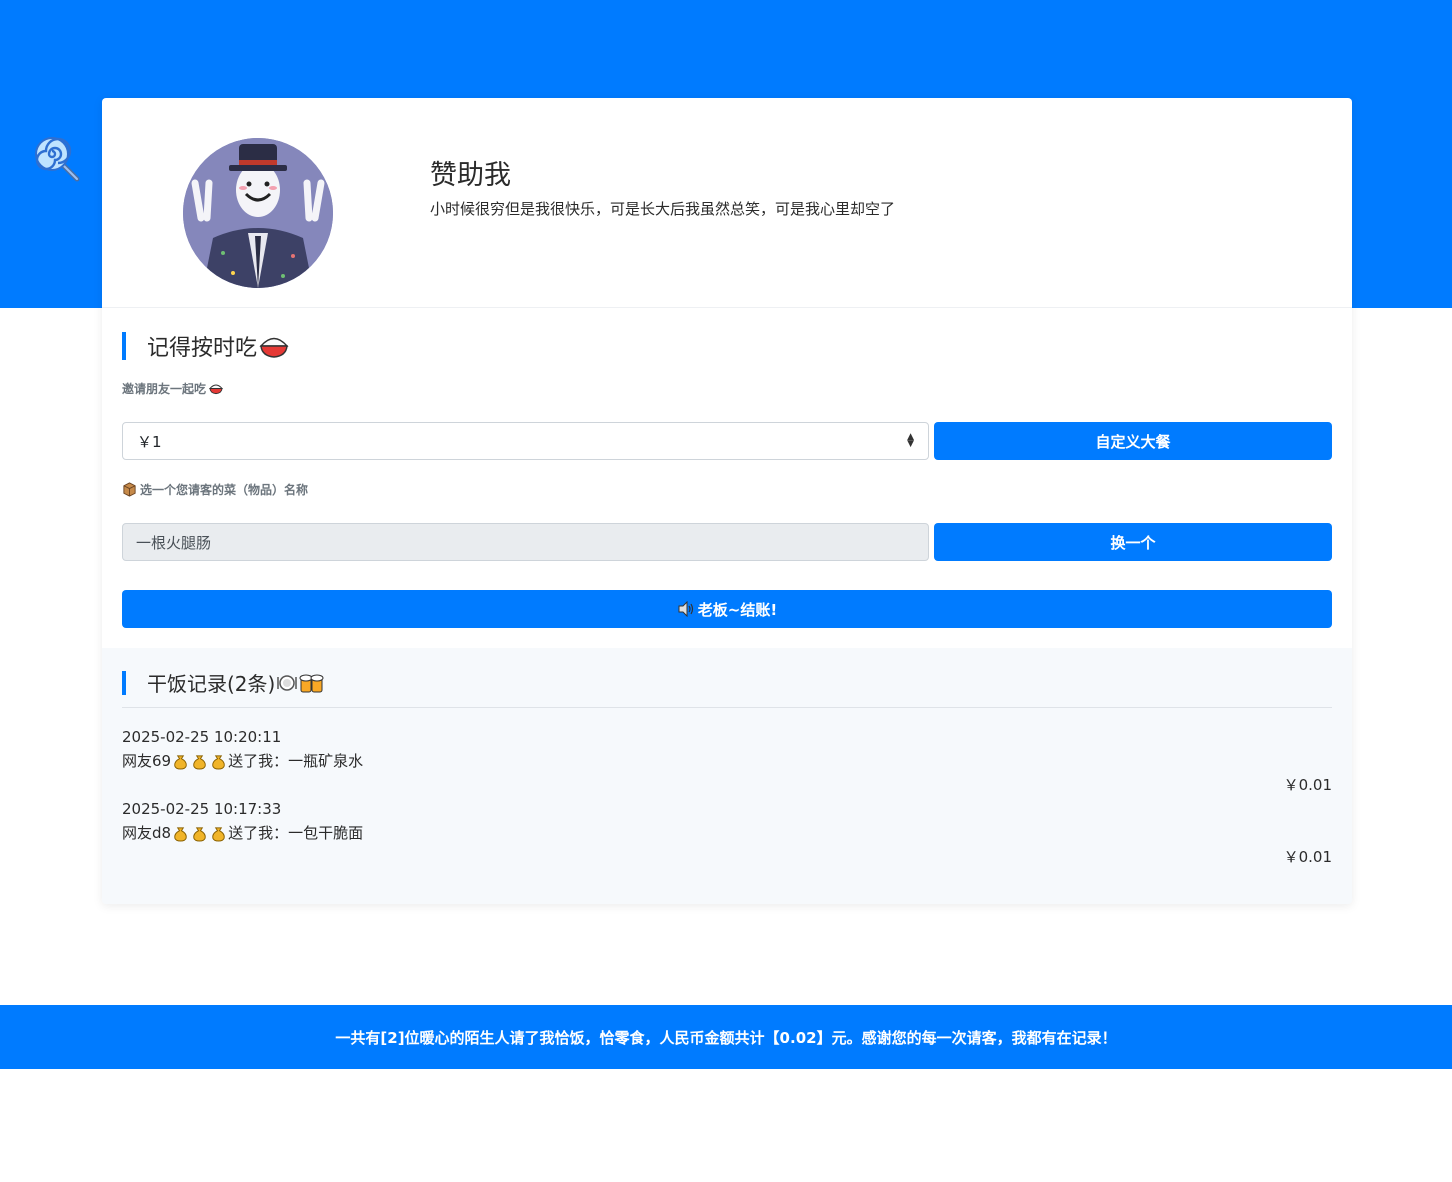  Describe the element at coordinates (287, 682) in the screenshot. I see `plate-icon` at that location.